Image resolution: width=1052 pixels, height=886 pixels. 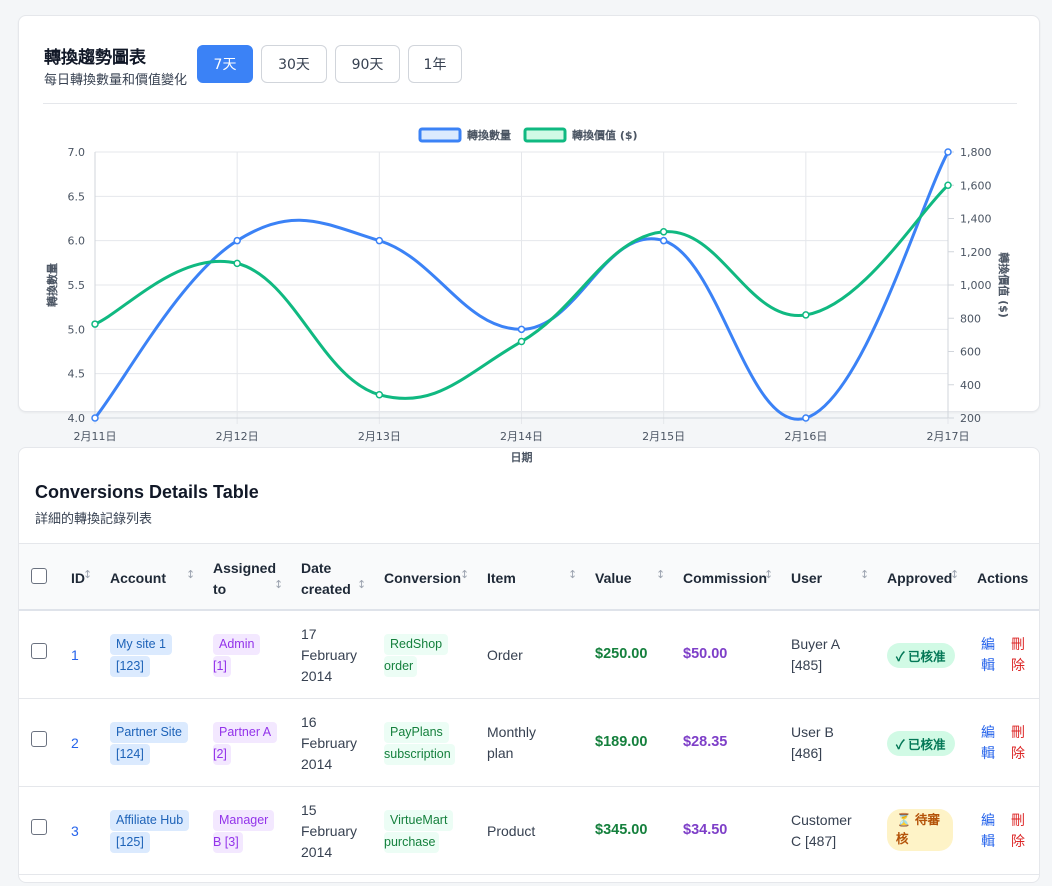 I want to click on account-badge: Partner Site [124], so click(x=149, y=743).